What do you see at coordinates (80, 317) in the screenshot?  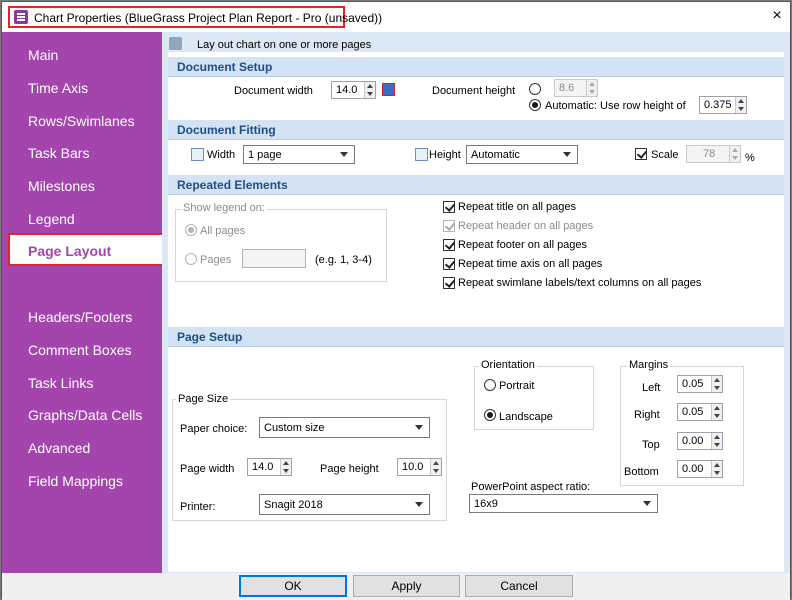 I see `sidebar-item-headers-footers: Headers/Footers` at bounding box center [80, 317].